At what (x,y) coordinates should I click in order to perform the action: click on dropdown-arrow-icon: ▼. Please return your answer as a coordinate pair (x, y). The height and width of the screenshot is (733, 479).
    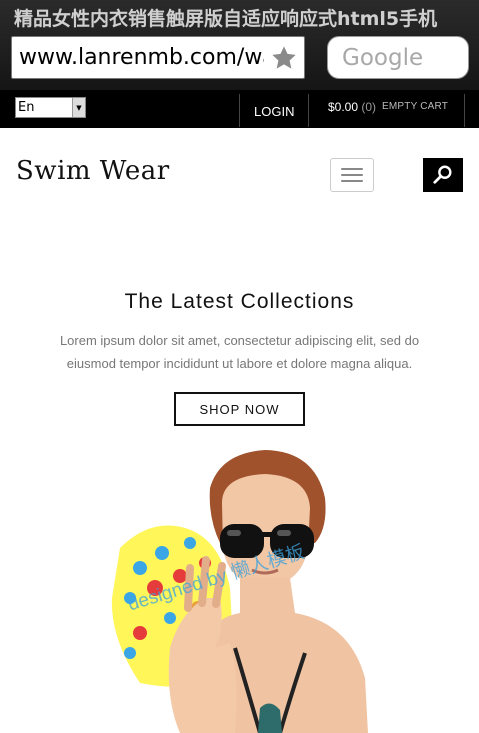
    Looking at the image, I should click on (78, 107).